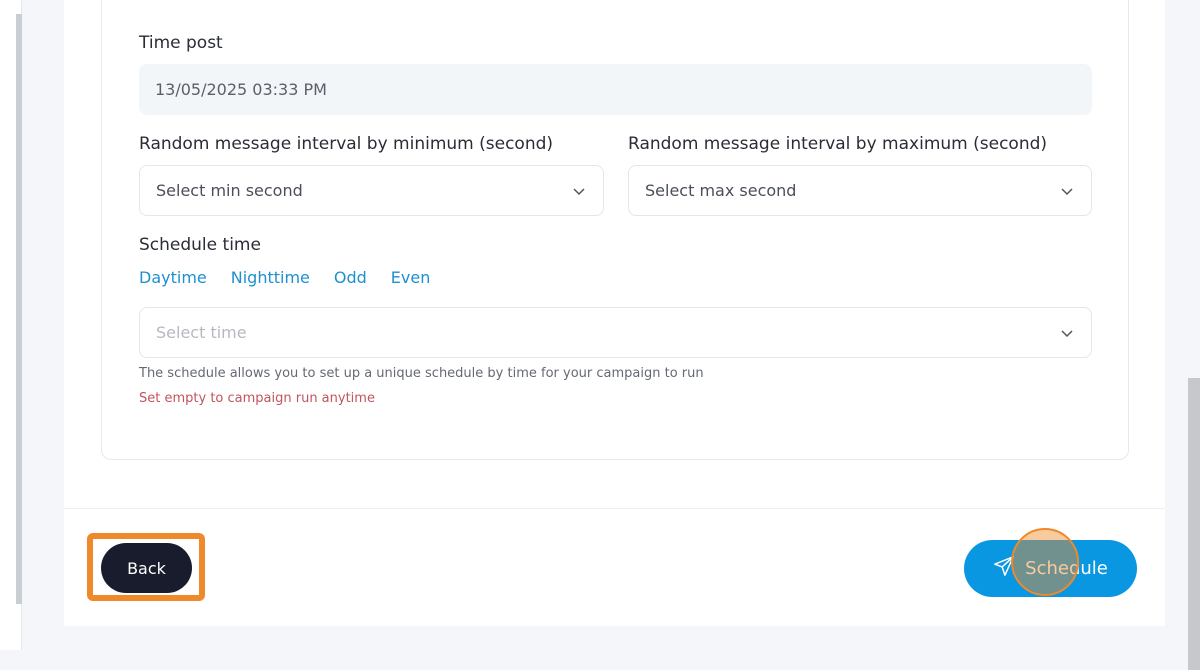 This screenshot has height=670, width=1200. Describe the element at coordinates (860, 190) in the screenshot. I see `max-interval-select: Select max second` at that location.